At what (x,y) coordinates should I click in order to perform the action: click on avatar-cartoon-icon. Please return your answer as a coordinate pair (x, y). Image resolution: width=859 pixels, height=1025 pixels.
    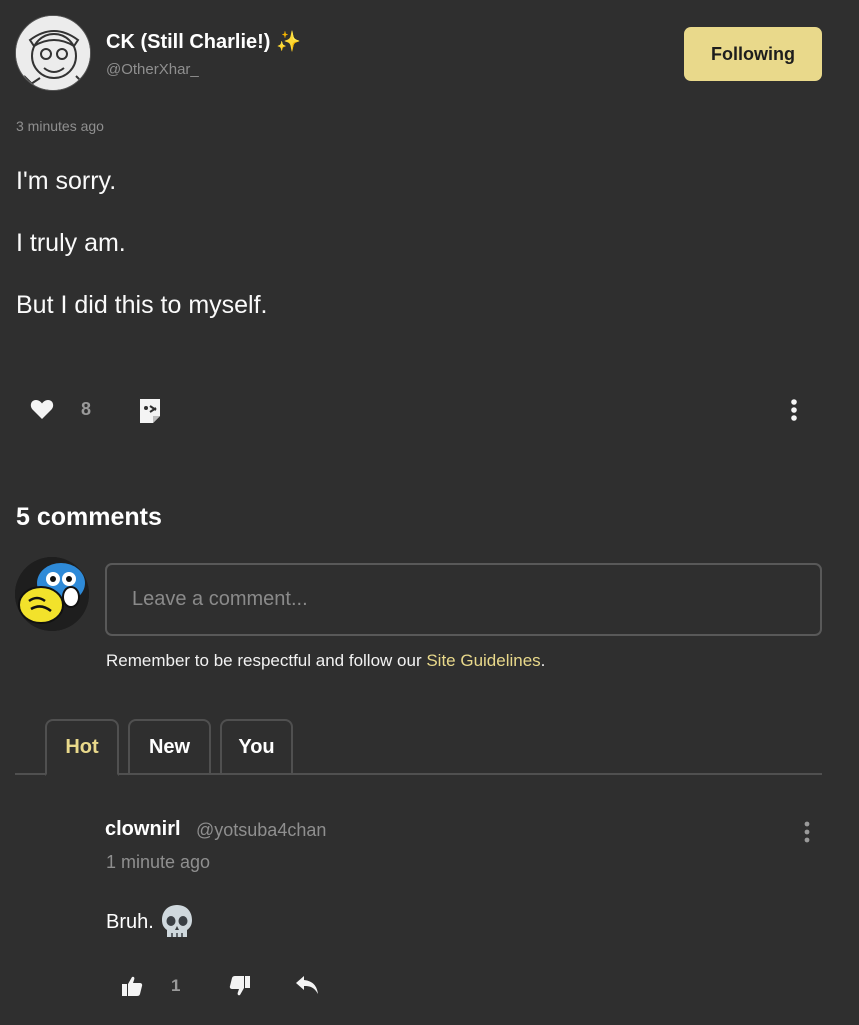
    Looking at the image, I should click on (52, 594).